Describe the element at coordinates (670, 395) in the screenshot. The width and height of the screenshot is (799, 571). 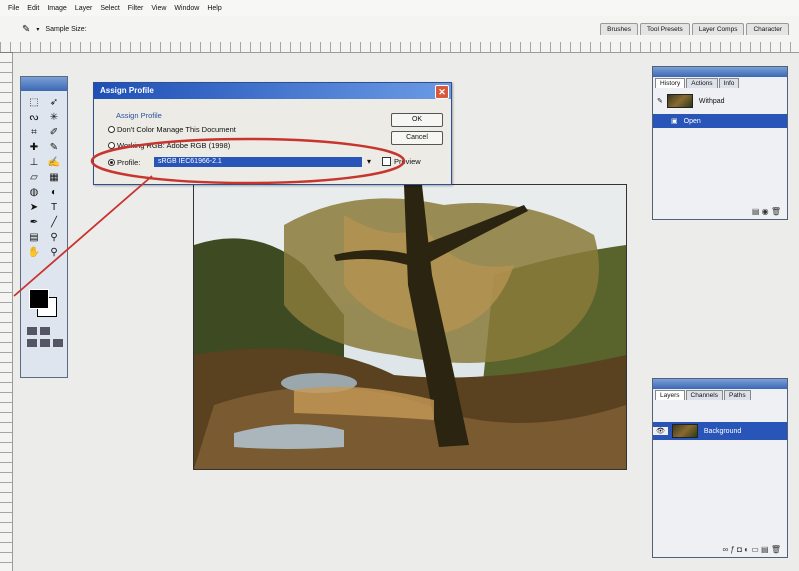
I see `tab-layers: Layers` at that location.